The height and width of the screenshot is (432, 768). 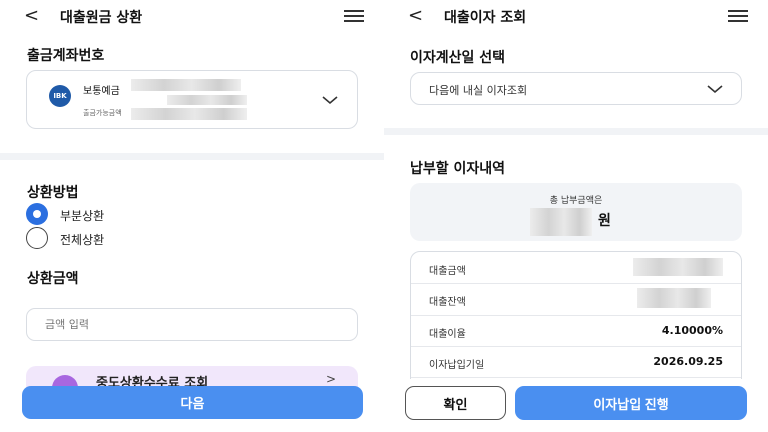 I want to click on bank-logo-icon: IBK, so click(x=60, y=96).